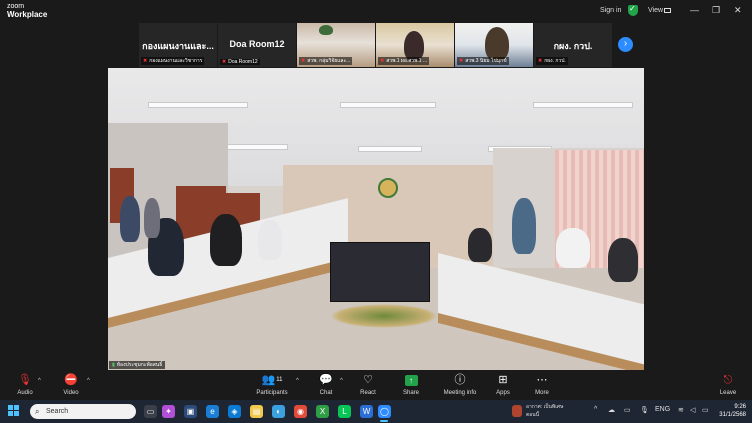 The height and width of the screenshot is (423, 752). I want to click on apps-label: Apps, so click(503, 393).